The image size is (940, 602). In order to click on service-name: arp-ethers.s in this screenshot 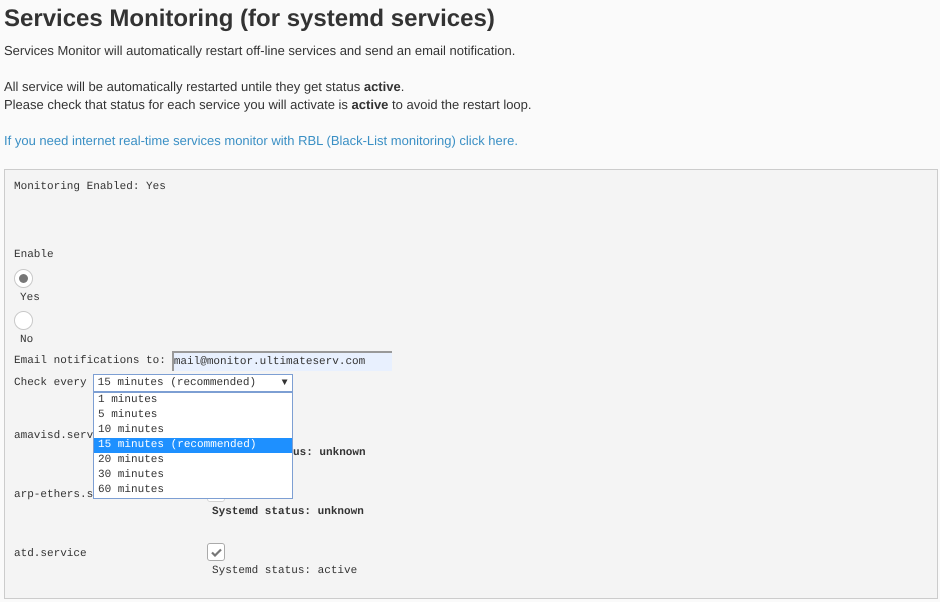, I will do `click(54, 495)`.